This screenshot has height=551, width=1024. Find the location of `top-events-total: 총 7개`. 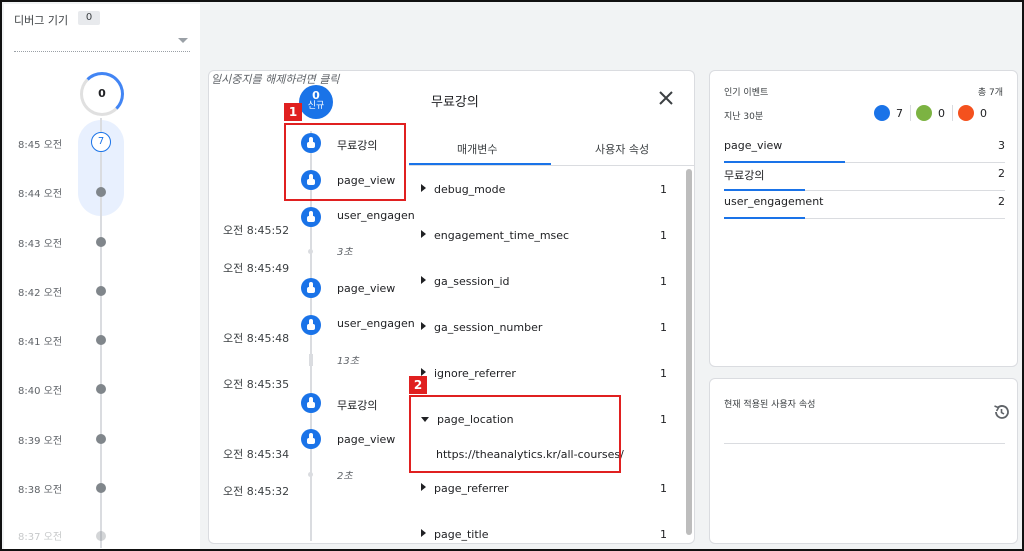

top-events-total: 총 7개 is located at coordinates (990, 93).